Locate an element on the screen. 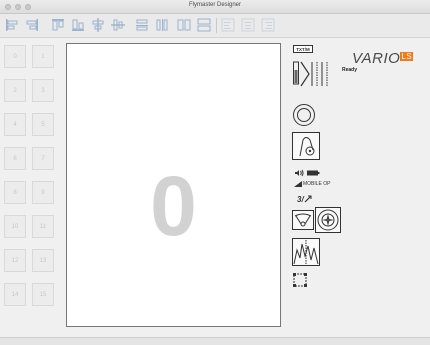  device-status: Ready is located at coordinates (350, 70).